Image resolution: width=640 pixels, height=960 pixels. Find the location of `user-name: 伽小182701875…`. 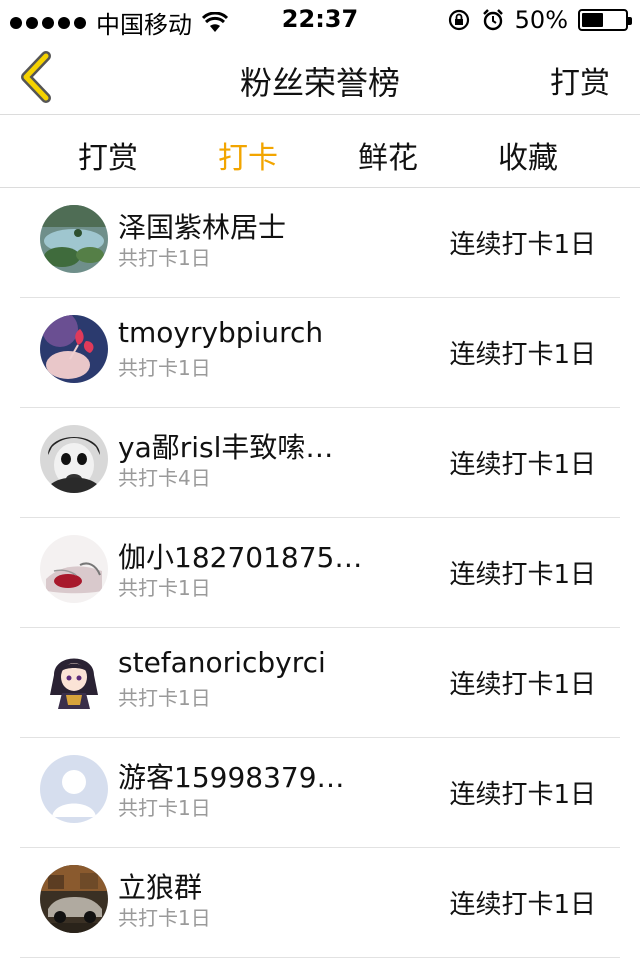

user-name: 伽小182701875… is located at coordinates (240, 557).